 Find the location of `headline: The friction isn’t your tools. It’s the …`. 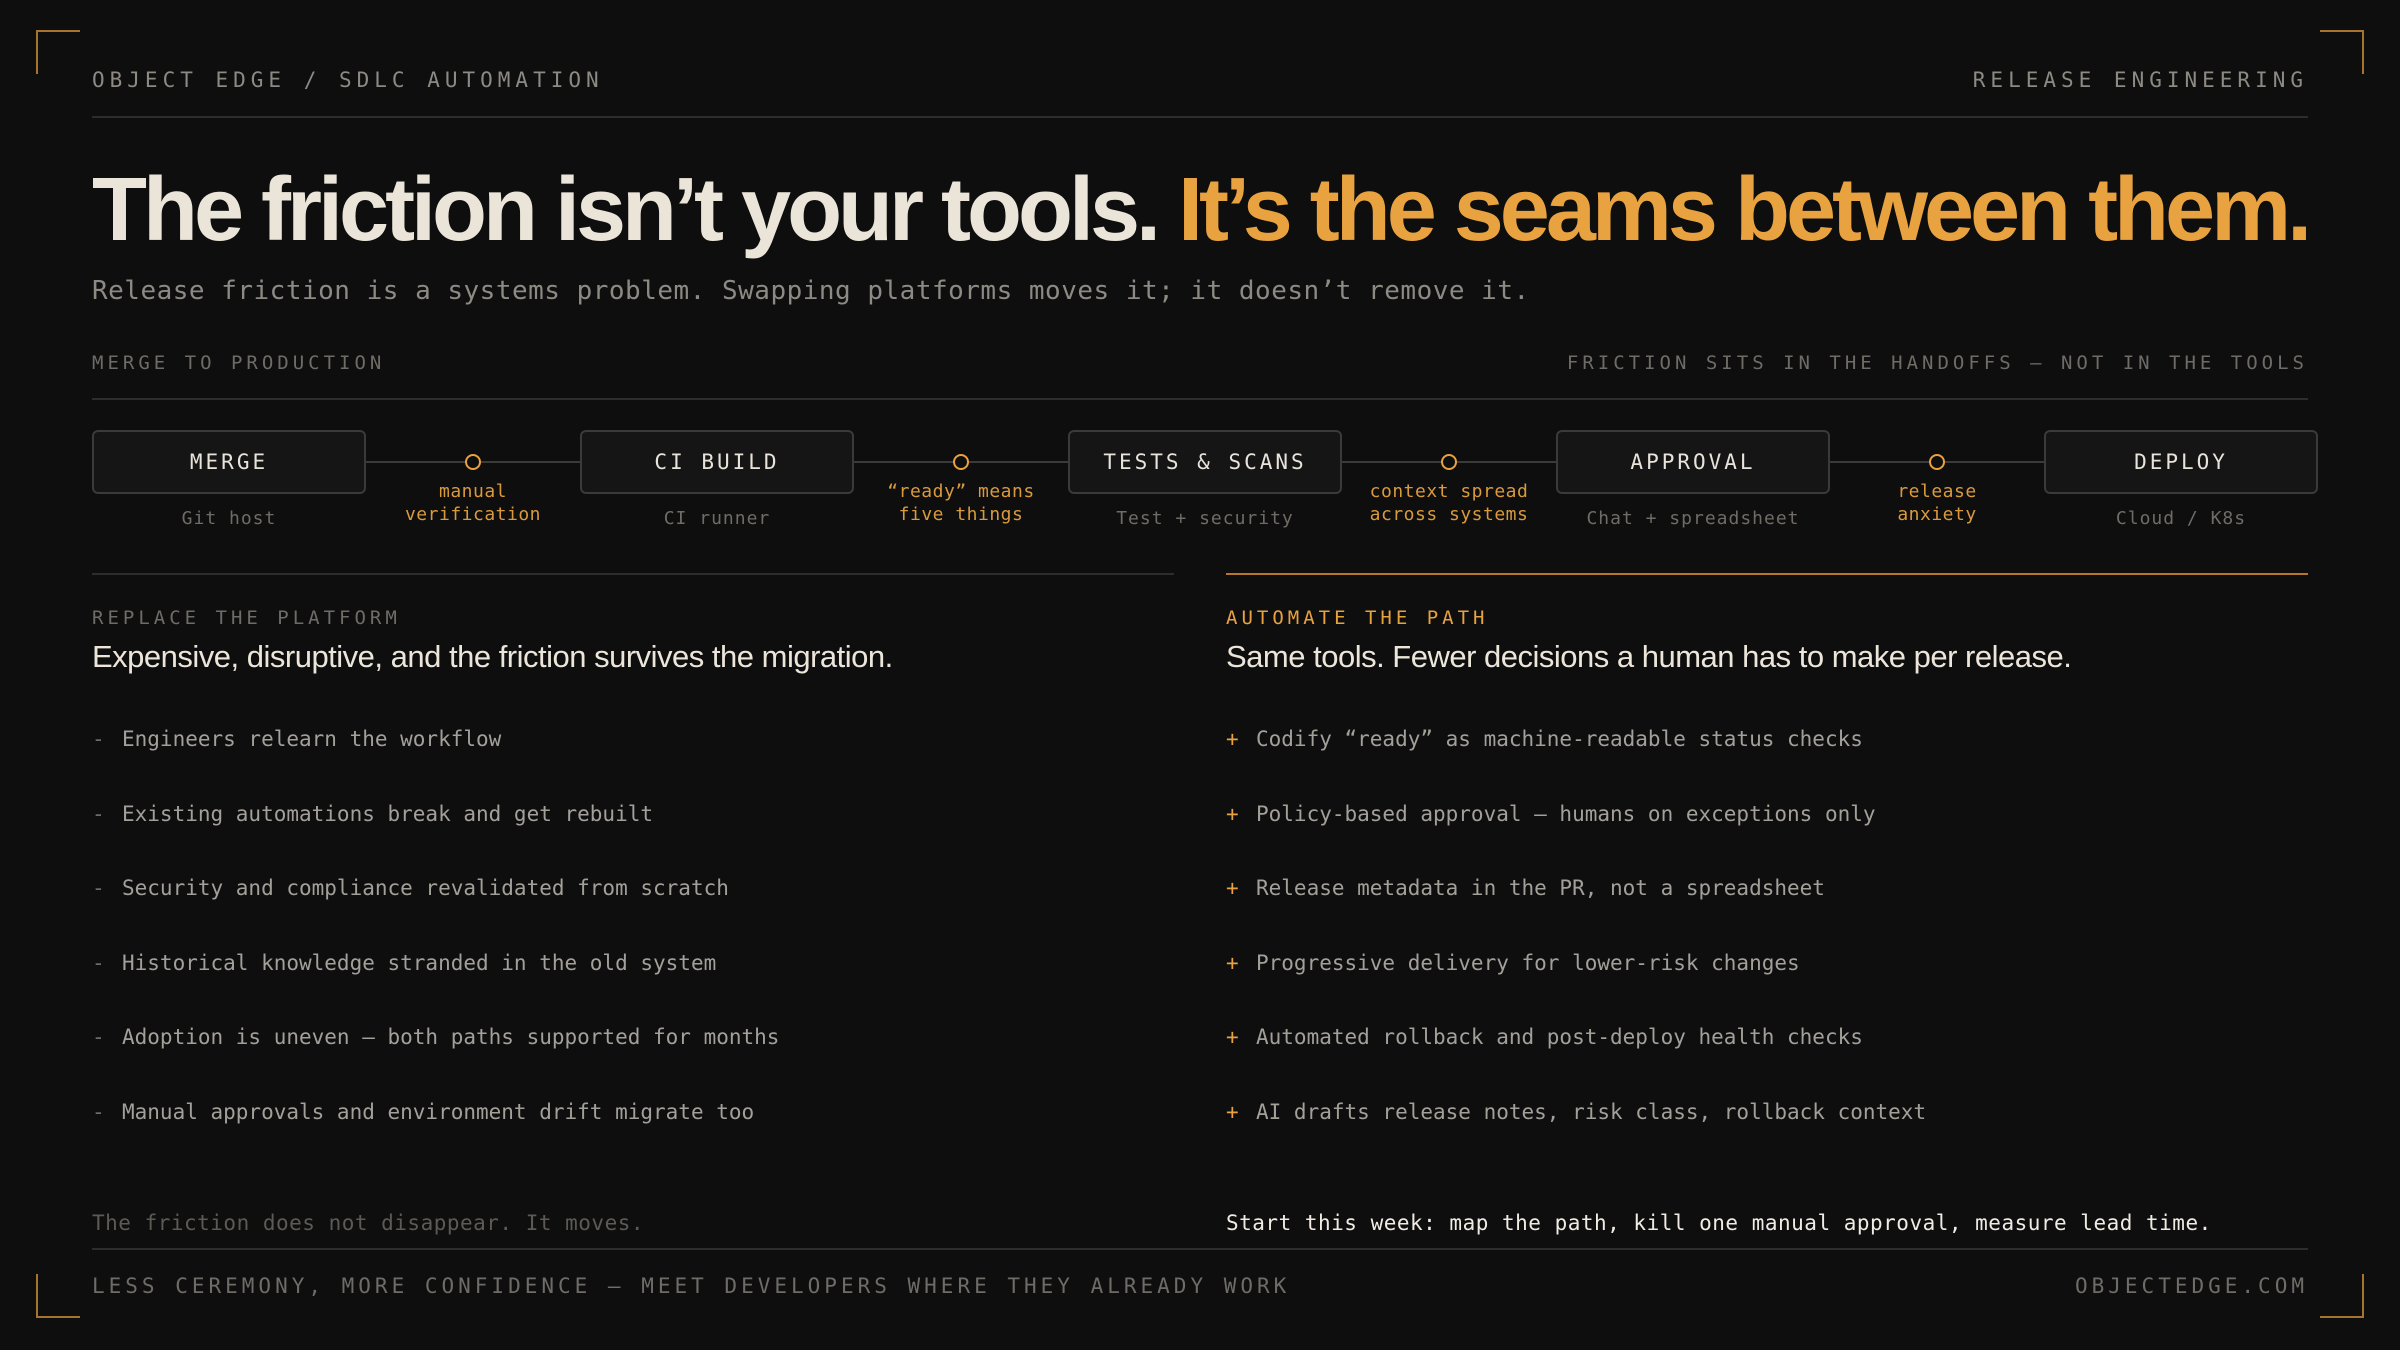

headline: The friction isn’t your tools. It’s the … is located at coordinates (1202, 210).